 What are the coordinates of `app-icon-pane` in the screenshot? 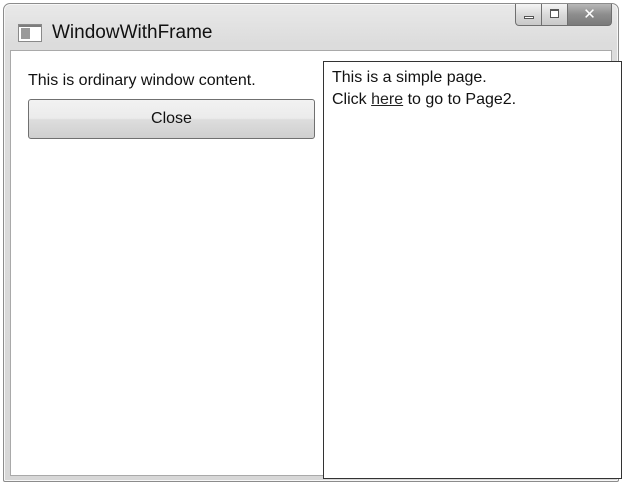 It's located at (25, 33).